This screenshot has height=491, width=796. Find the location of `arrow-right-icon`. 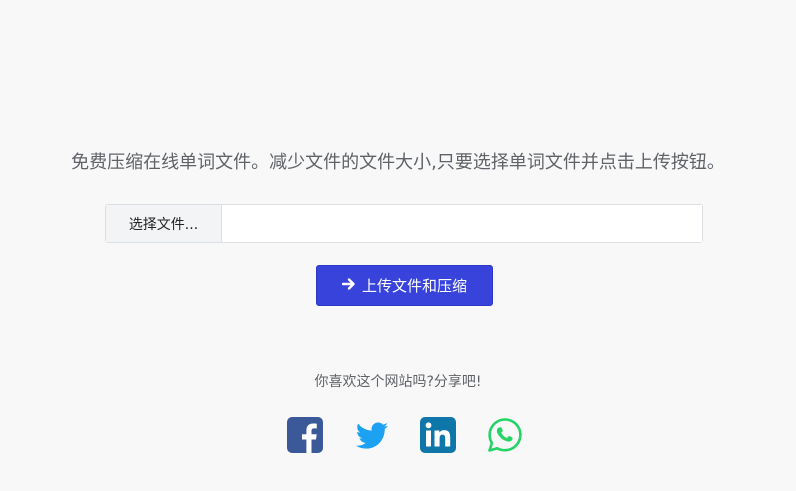

arrow-right-icon is located at coordinates (348, 286).